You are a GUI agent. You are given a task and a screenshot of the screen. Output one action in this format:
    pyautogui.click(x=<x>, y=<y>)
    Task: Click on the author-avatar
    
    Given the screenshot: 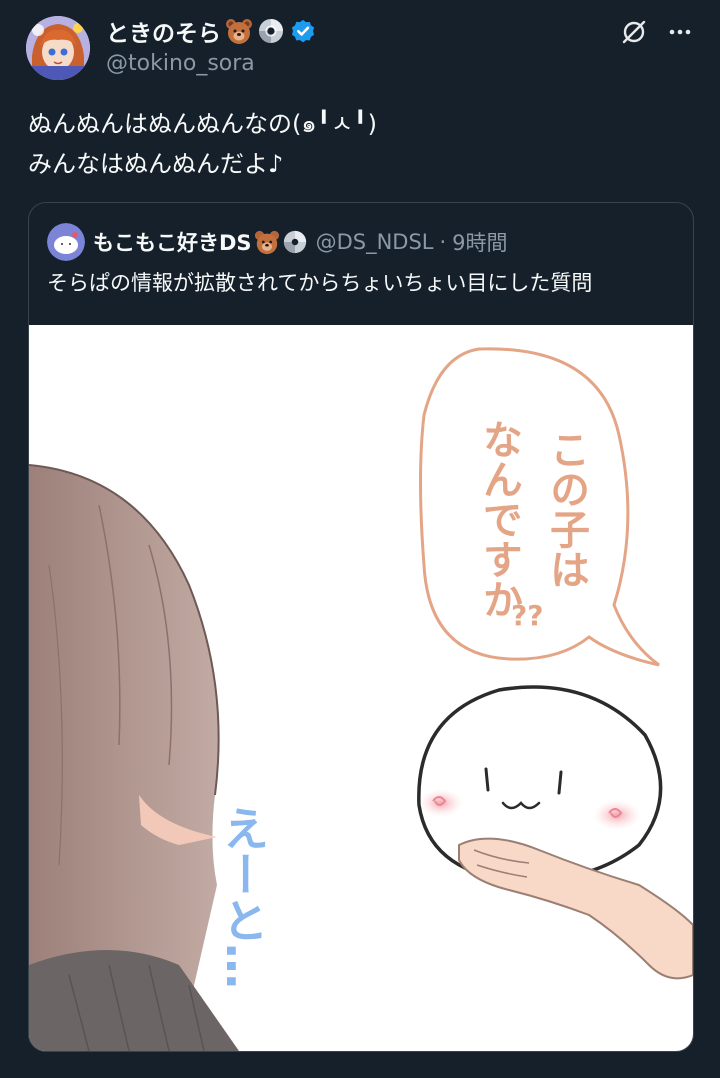 What is the action you would take?
    pyautogui.click(x=58, y=48)
    